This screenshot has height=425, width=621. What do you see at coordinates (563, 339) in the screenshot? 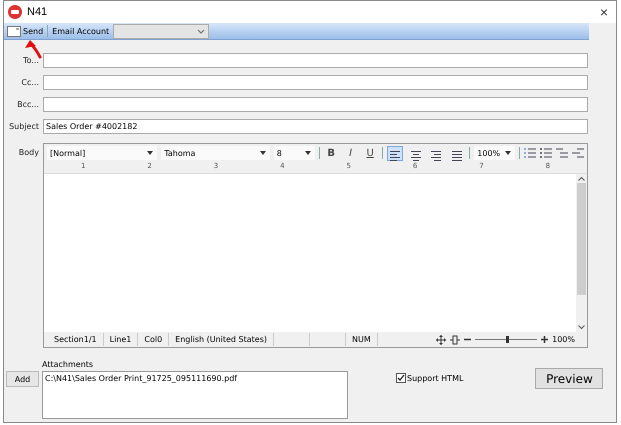
I see `zoom-reading: 100%` at bounding box center [563, 339].